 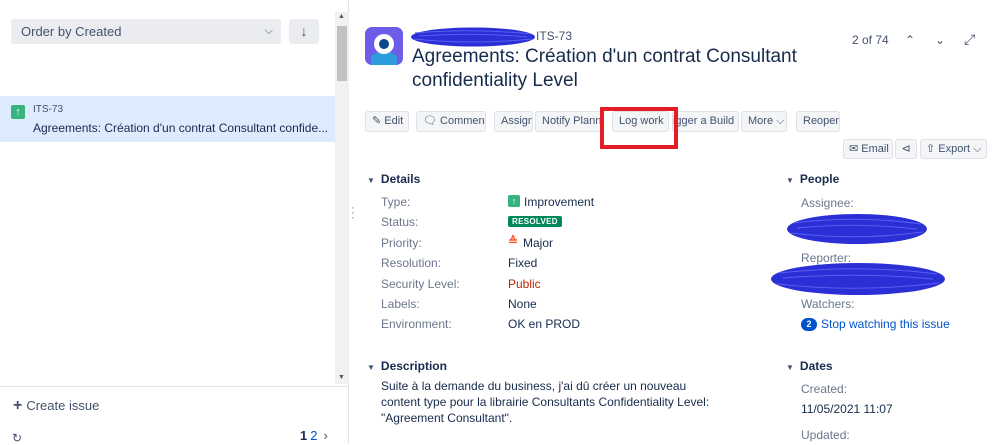 I want to click on divider, so click(x=174, y=386).